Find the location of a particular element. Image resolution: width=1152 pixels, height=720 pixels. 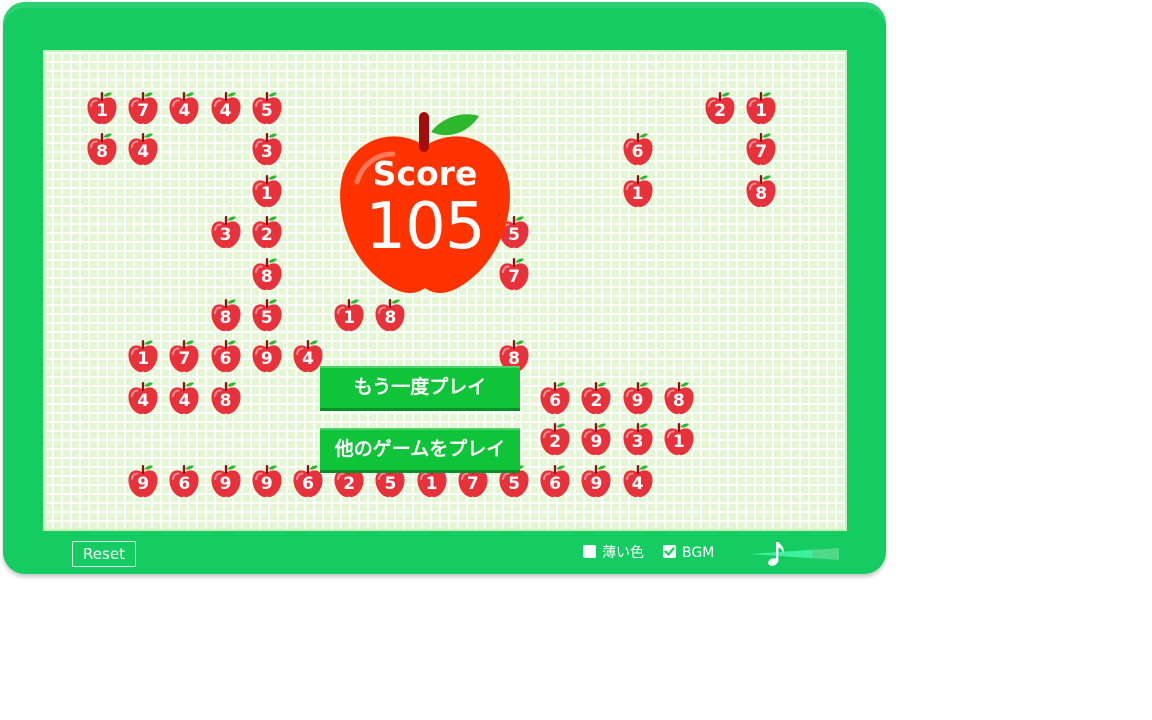

light-color-label: 薄い色 is located at coordinates (623, 553).